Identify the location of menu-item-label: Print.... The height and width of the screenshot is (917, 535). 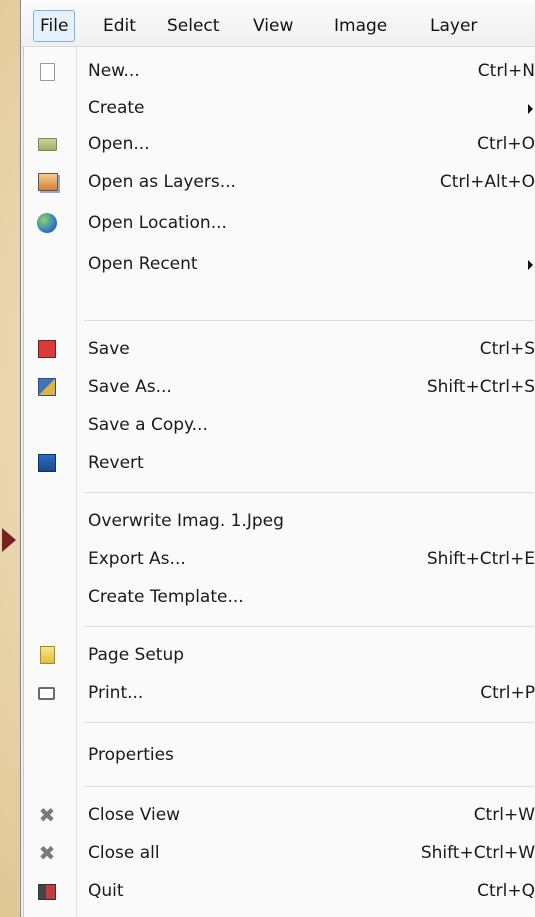
(116, 693).